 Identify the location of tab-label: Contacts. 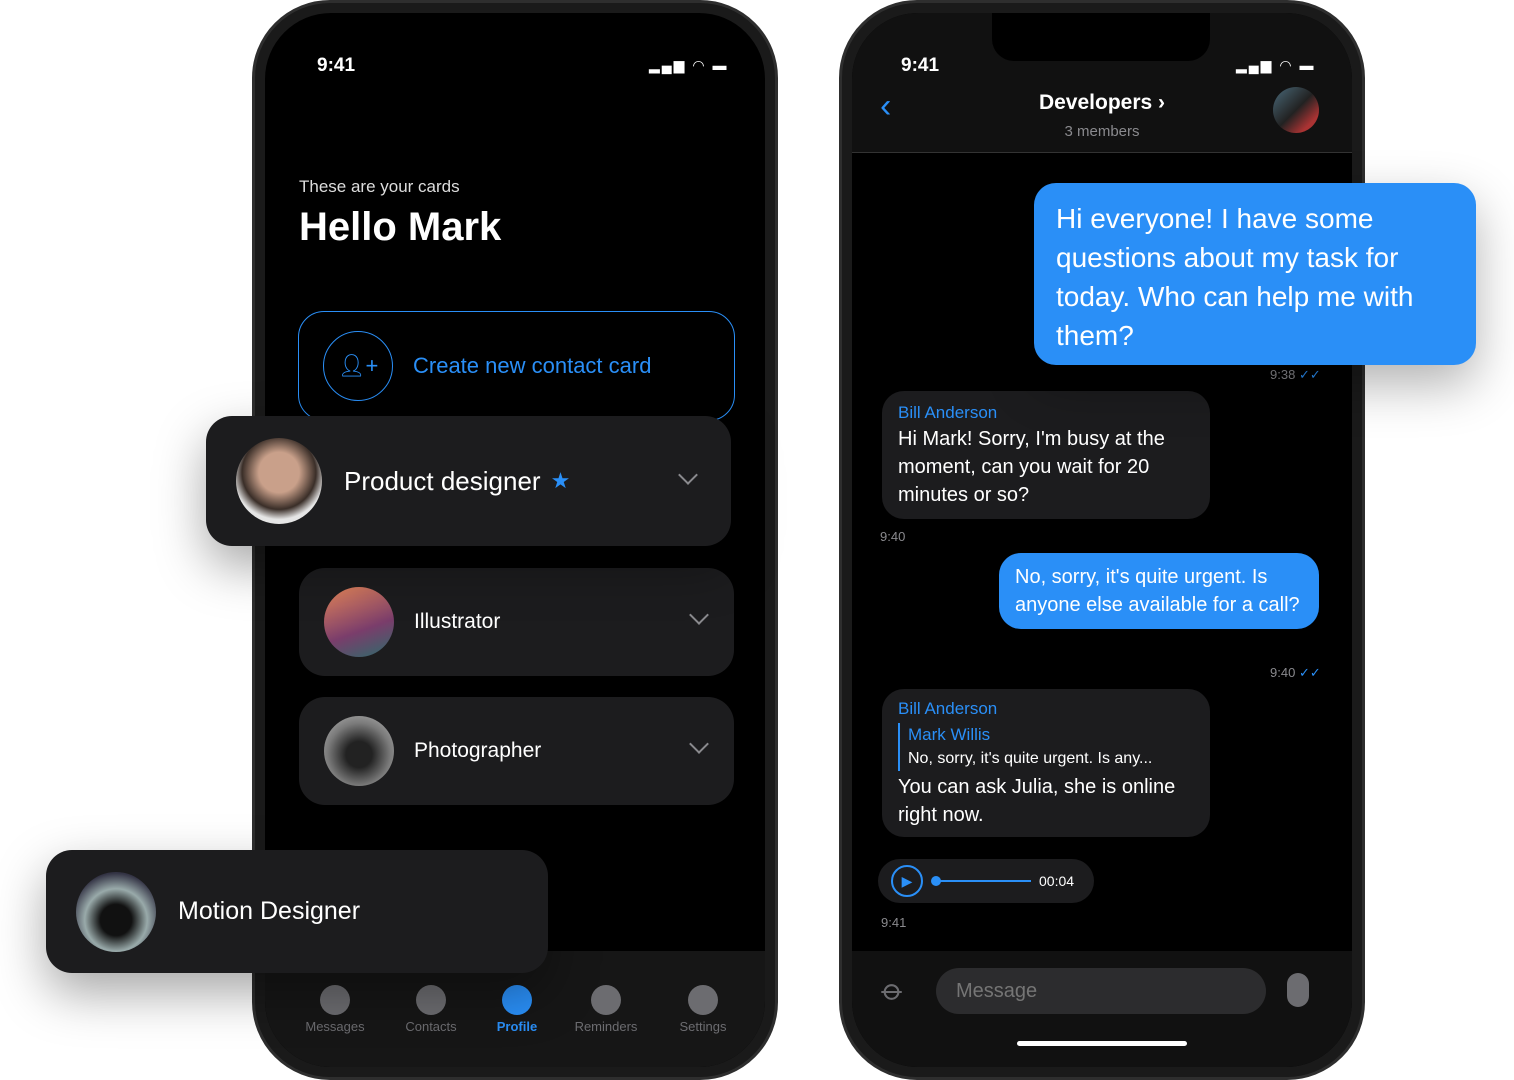
(431, 1026).